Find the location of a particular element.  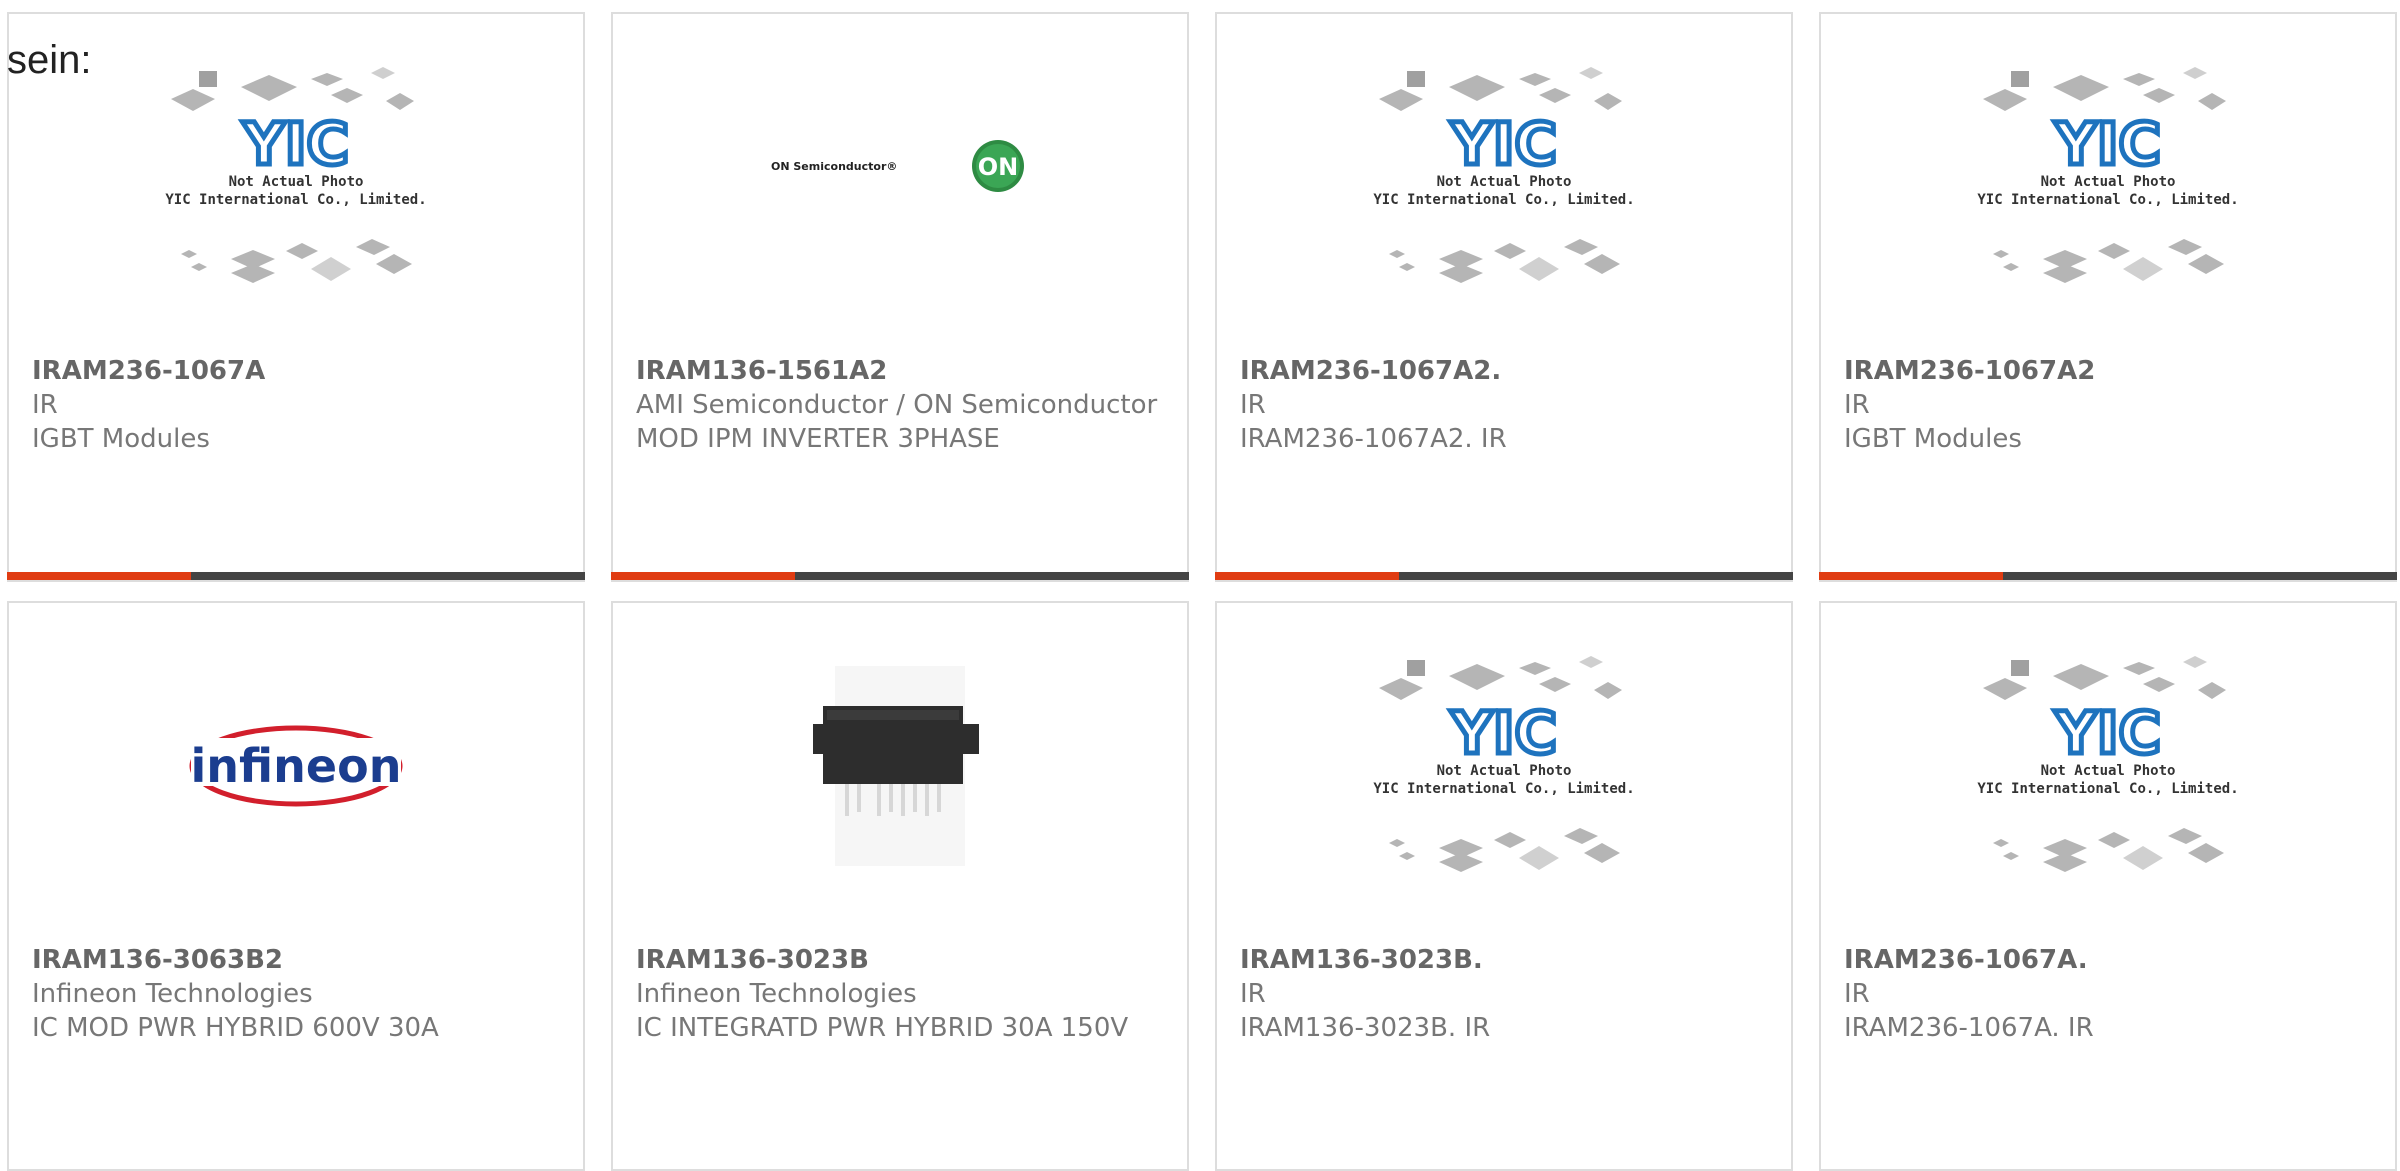

description: IRAM236-1067A. IR is located at coordinates (1969, 1028).